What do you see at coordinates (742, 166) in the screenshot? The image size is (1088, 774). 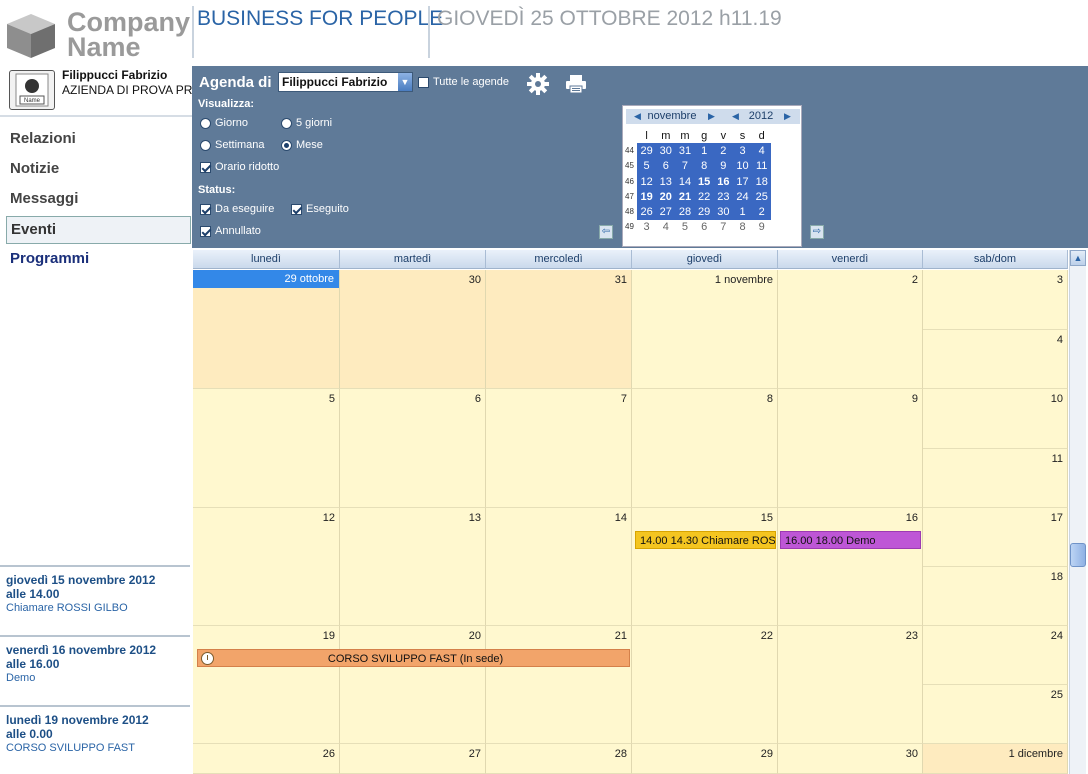 I see `mini-day: 10` at bounding box center [742, 166].